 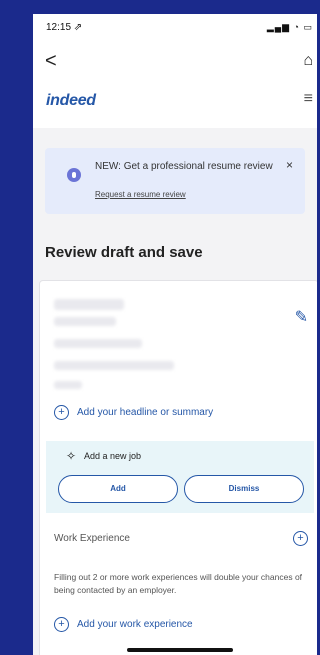 What do you see at coordinates (135, 625) in the screenshot?
I see `add-work-label: Add your work experience` at bounding box center [135, 625].